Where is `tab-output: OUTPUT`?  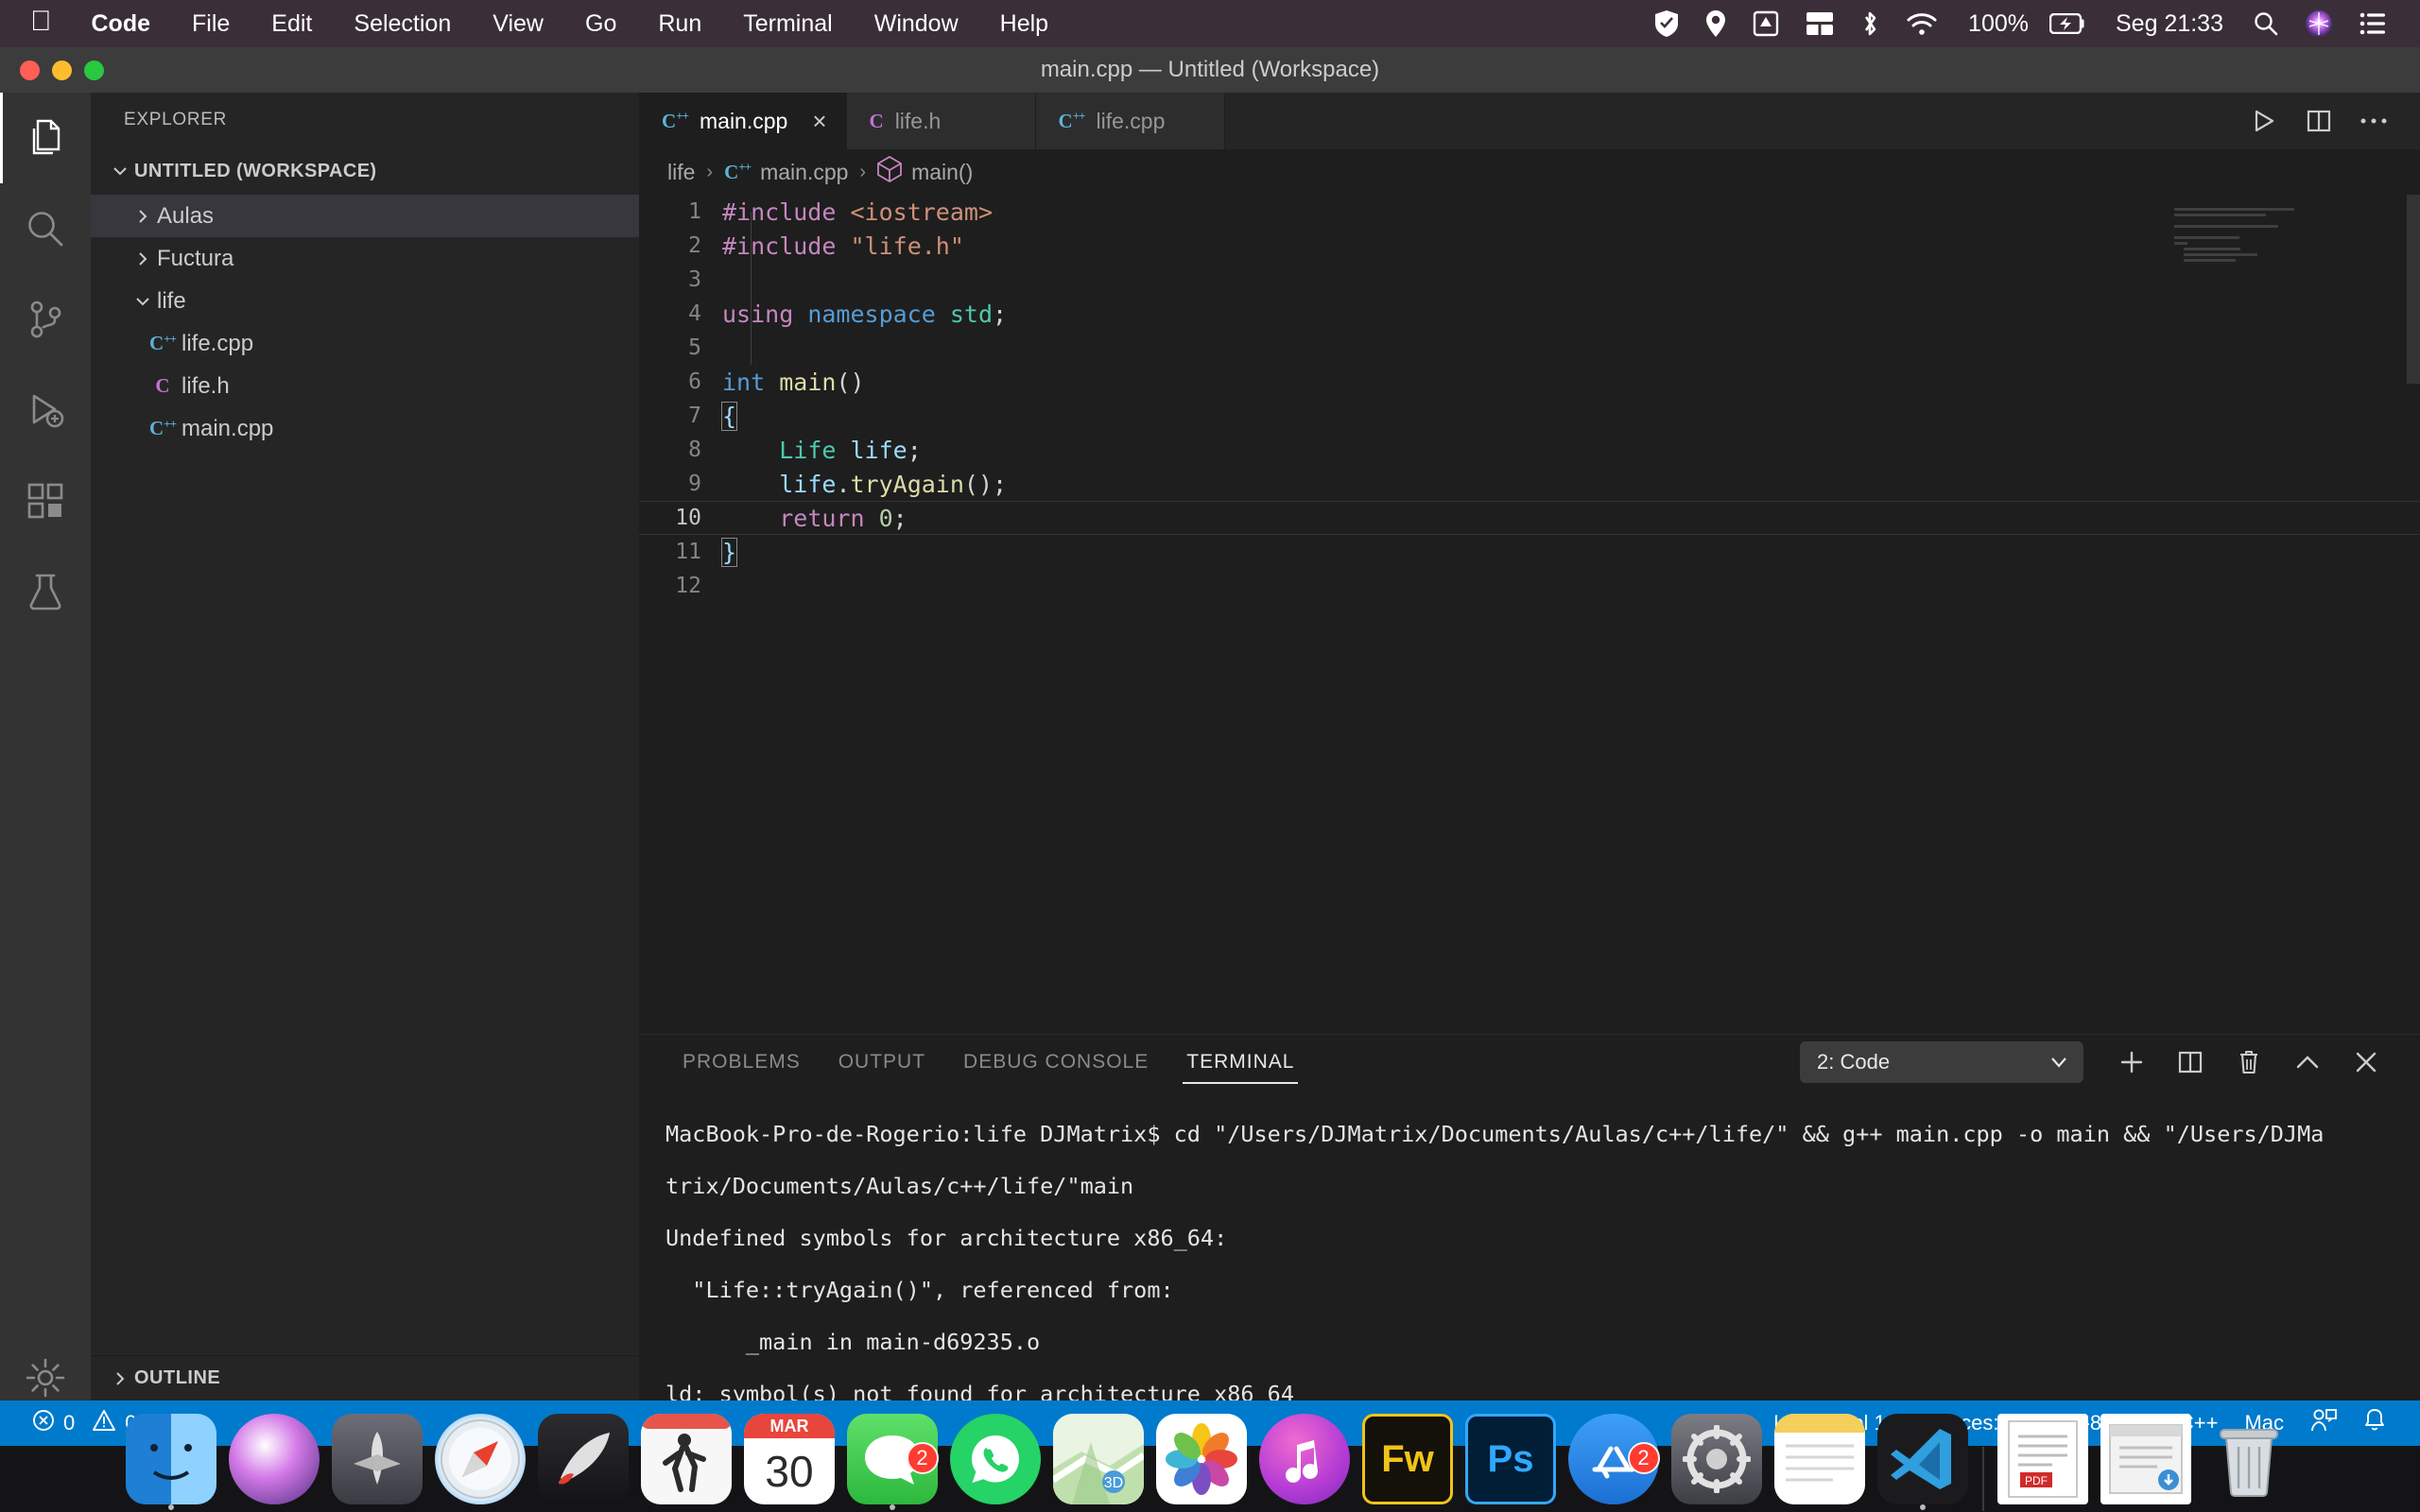 tab-output: OUTPUT is located at coordinates (882, 1062).